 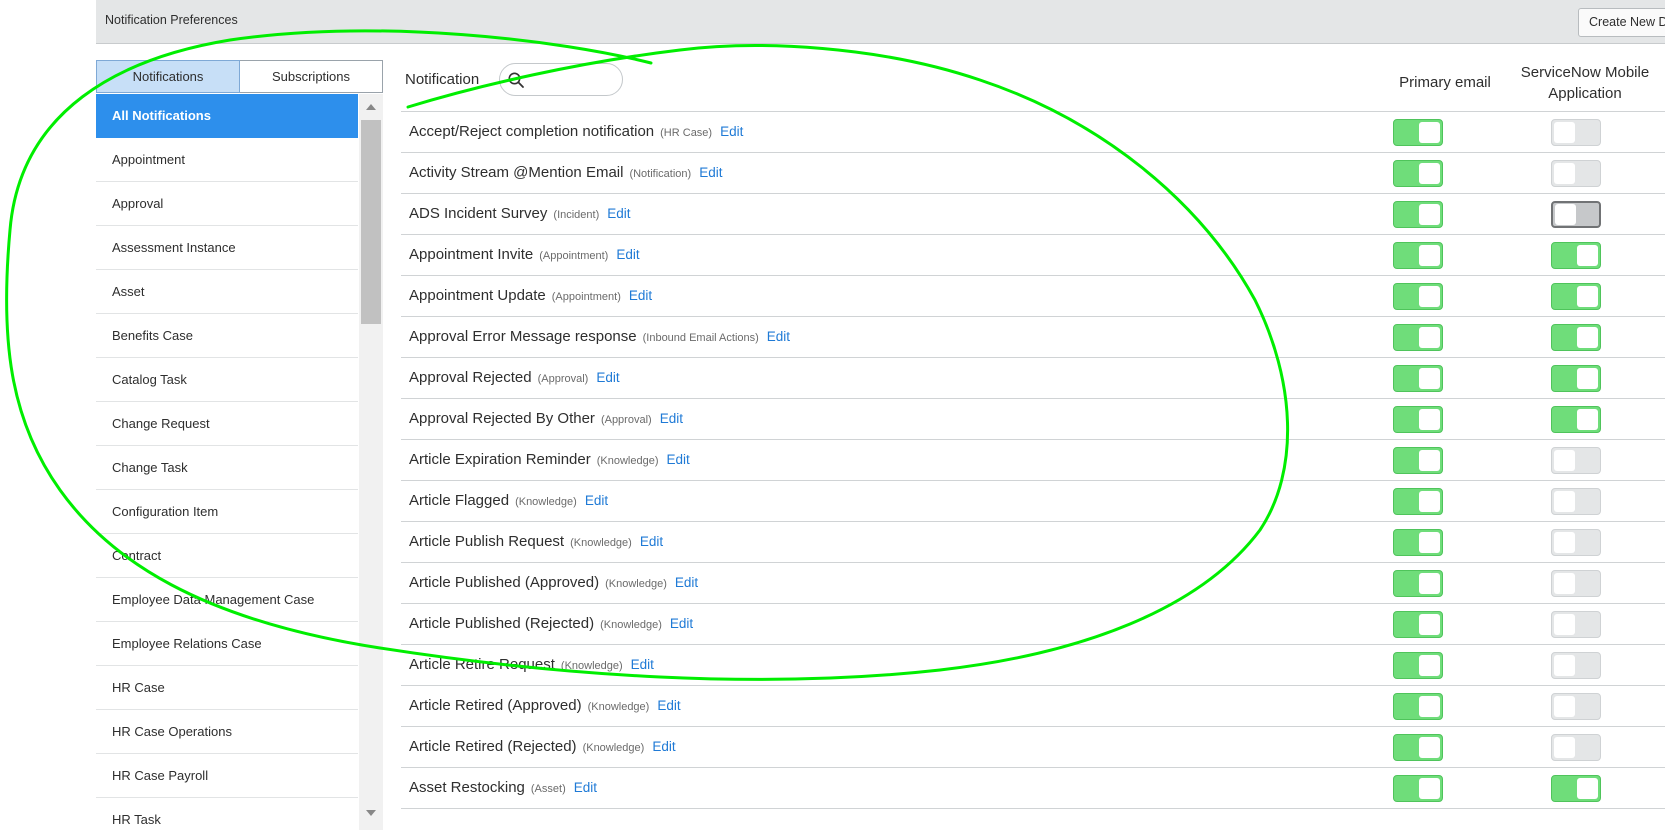 What do you see at coordinates (227, 512) in the screenshot?
I see `category-item: Configuration Item` at bounding box center [227, 512].